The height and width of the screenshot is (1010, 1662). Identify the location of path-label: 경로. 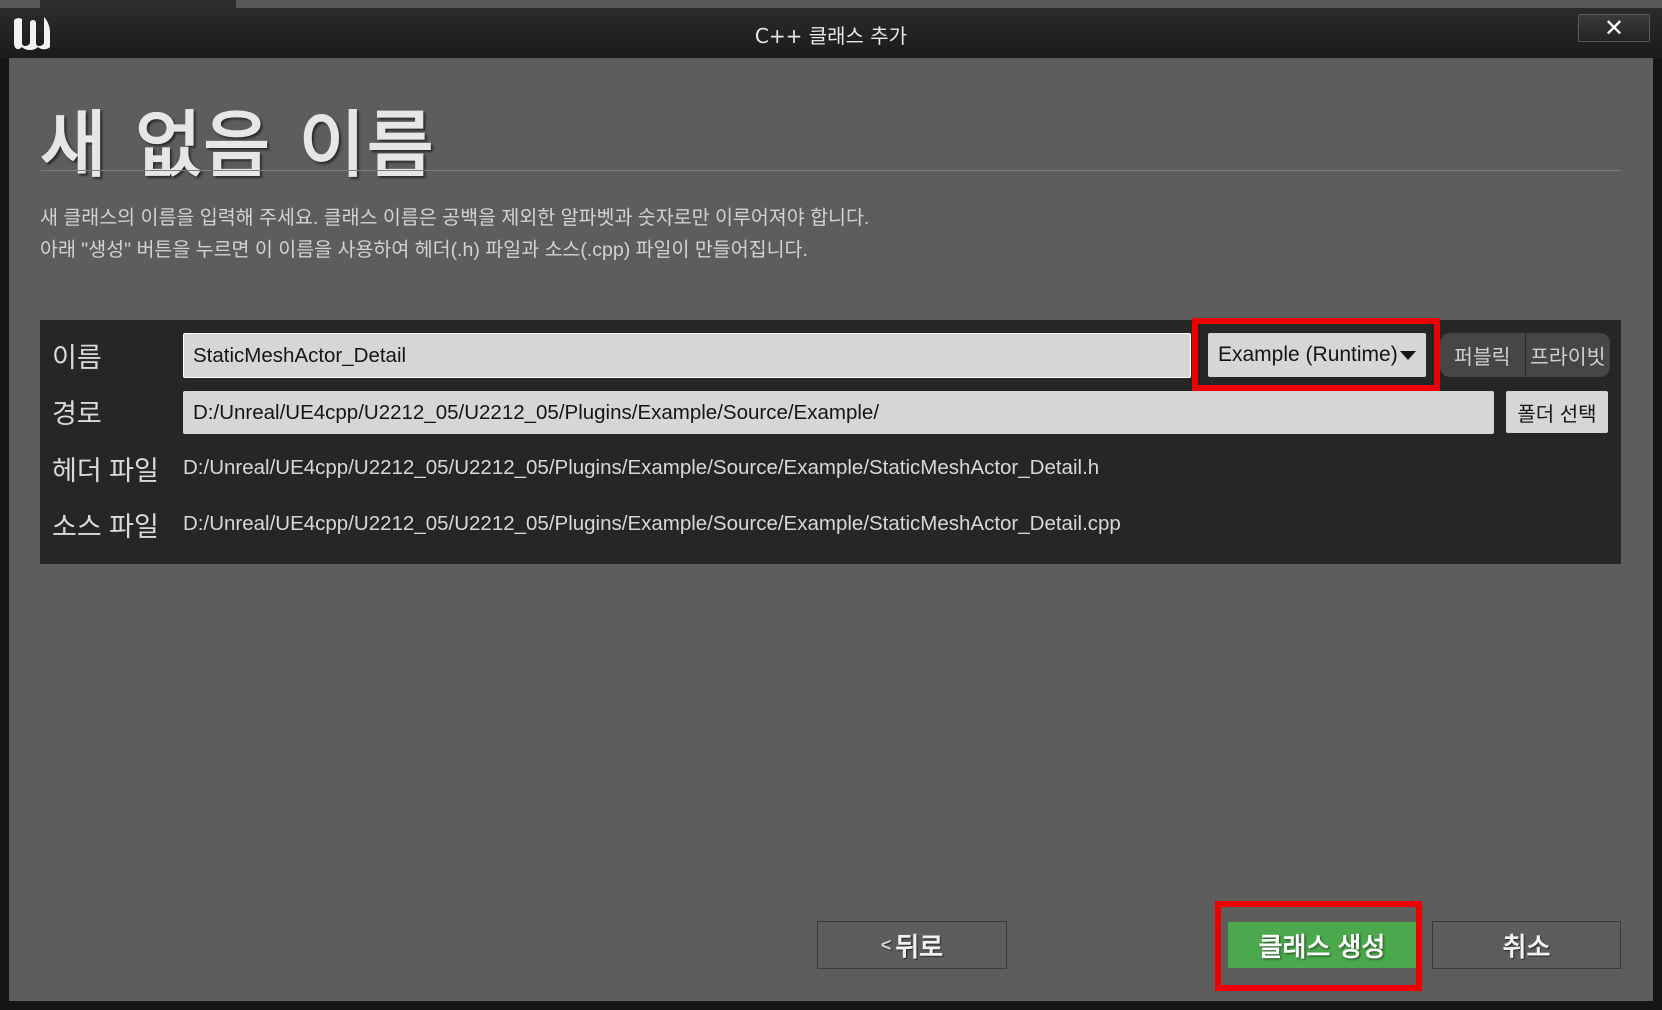
(77, 414).